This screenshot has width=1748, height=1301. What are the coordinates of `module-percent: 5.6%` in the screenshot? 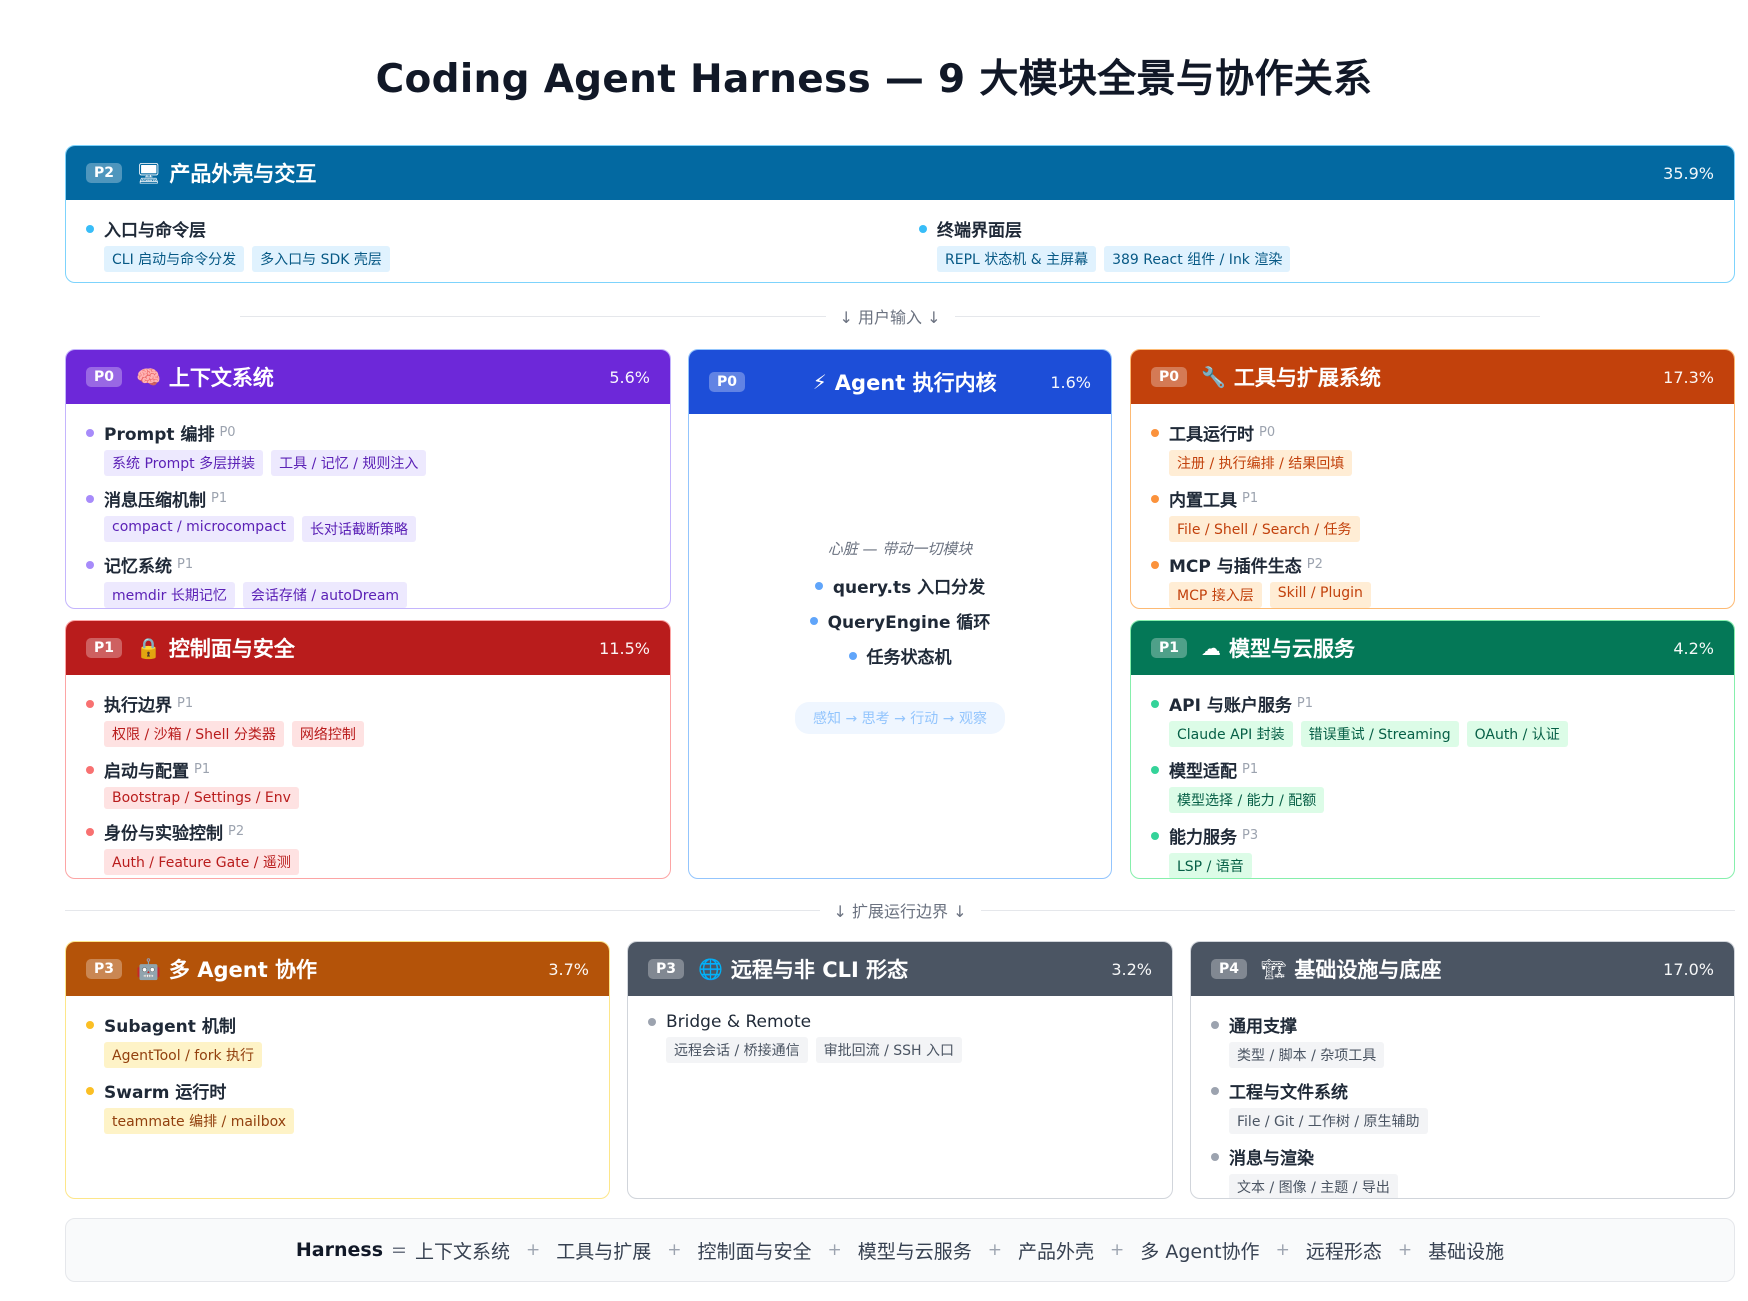 It's located at (629, 377).